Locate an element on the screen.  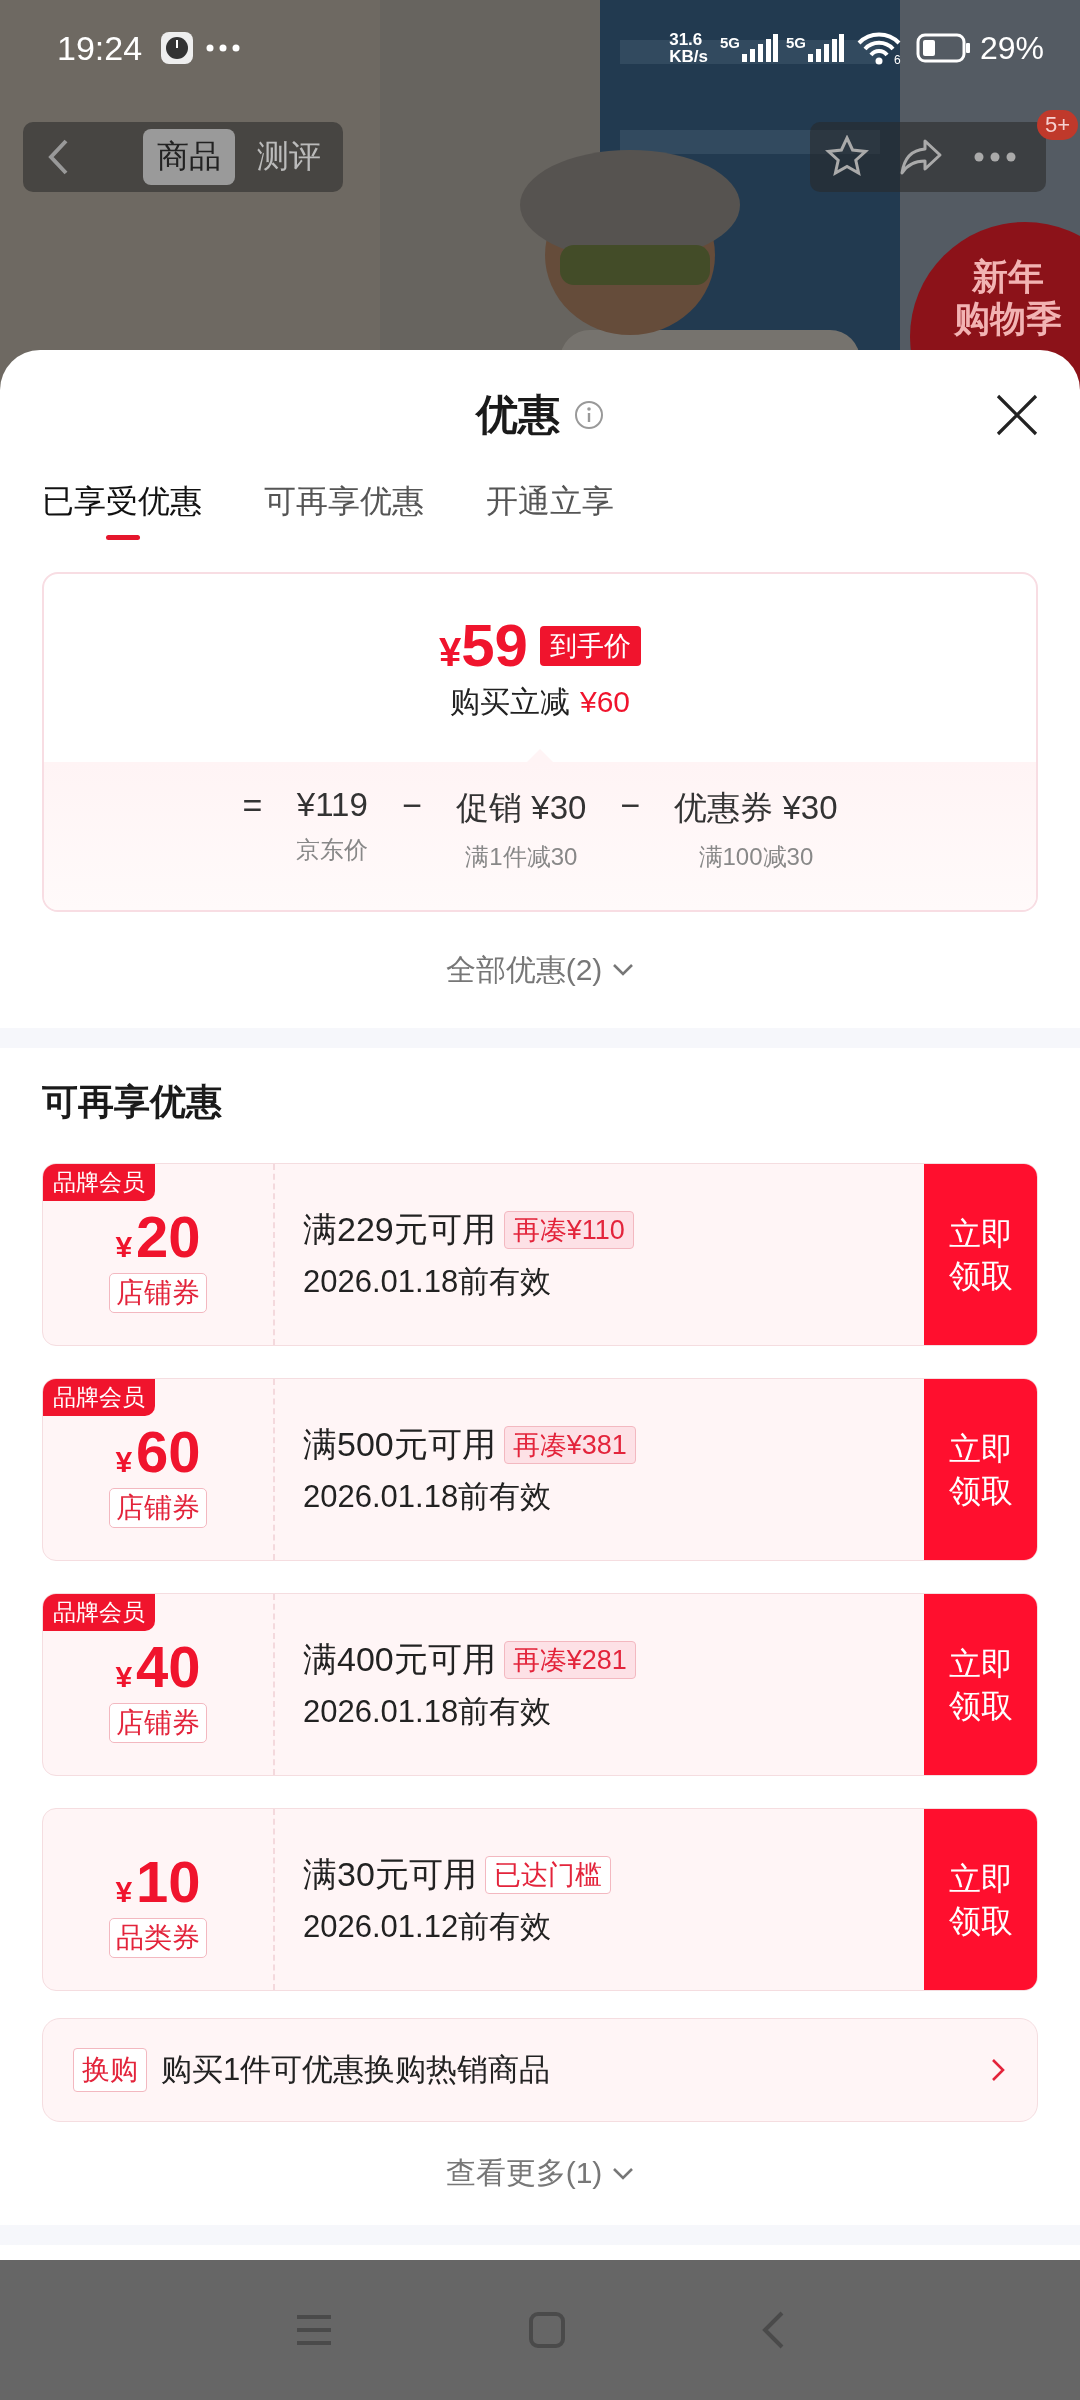
coupon-type-tag: 品类券 is located at coordinates (158, 1937).